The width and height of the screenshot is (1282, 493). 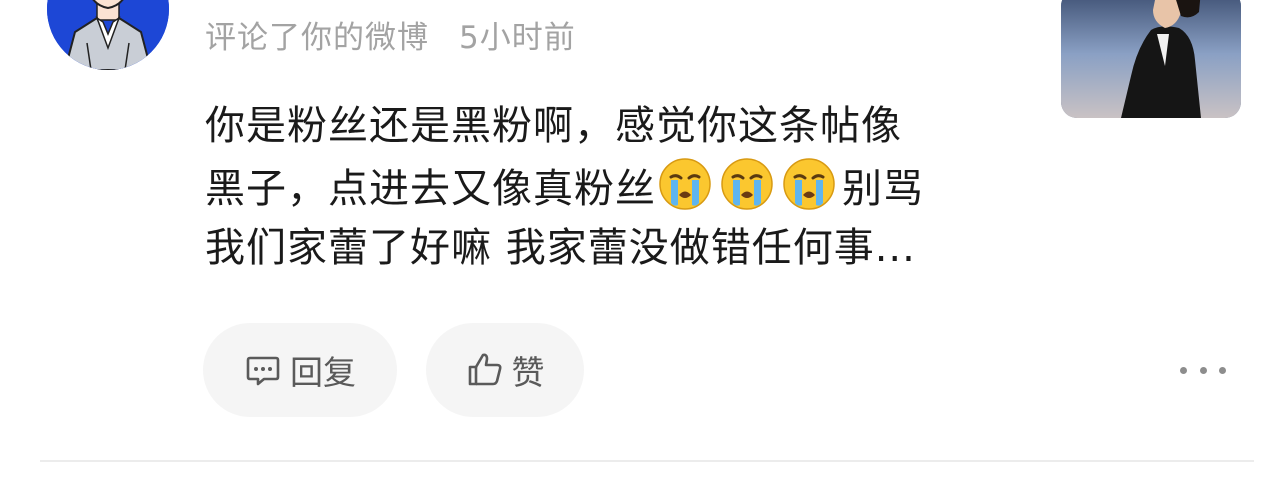 I want to click on more-options-button, so click(x=1203, y=370).